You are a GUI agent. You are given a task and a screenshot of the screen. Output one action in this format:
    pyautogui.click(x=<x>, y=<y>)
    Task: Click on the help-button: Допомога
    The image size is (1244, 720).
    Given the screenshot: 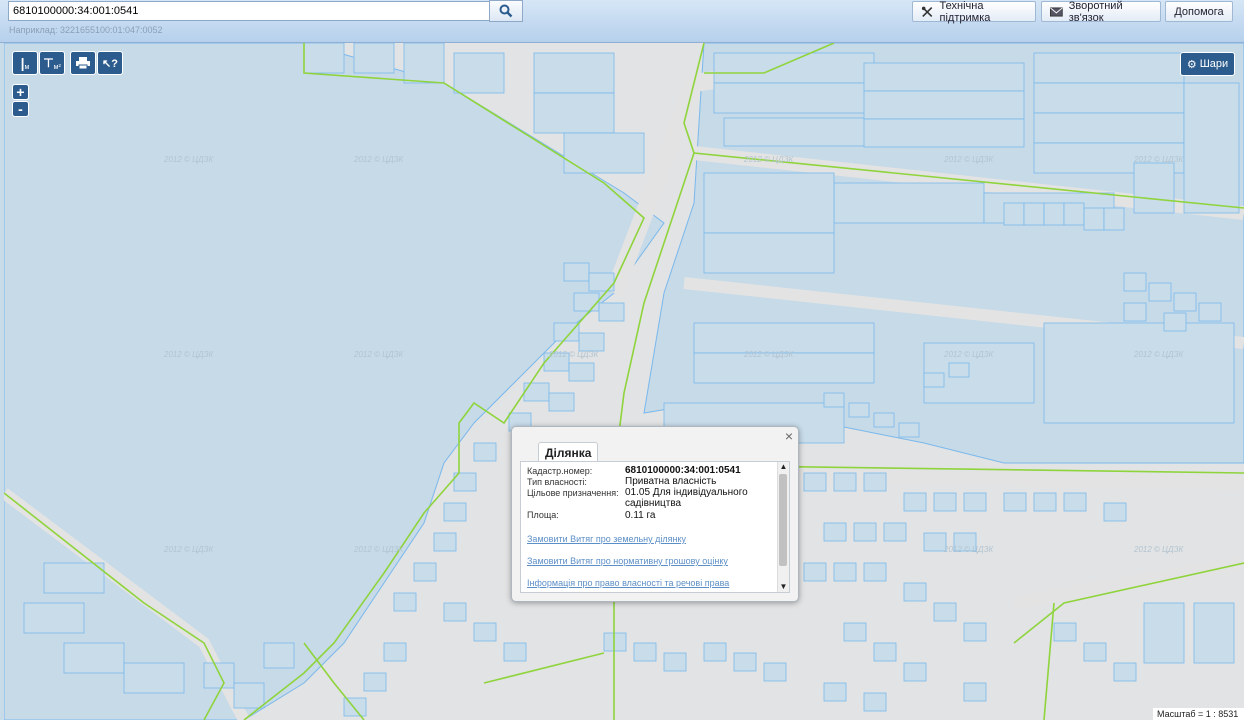 What is the action you would take?
    pyautogui.click(x=1199, y=11)
    